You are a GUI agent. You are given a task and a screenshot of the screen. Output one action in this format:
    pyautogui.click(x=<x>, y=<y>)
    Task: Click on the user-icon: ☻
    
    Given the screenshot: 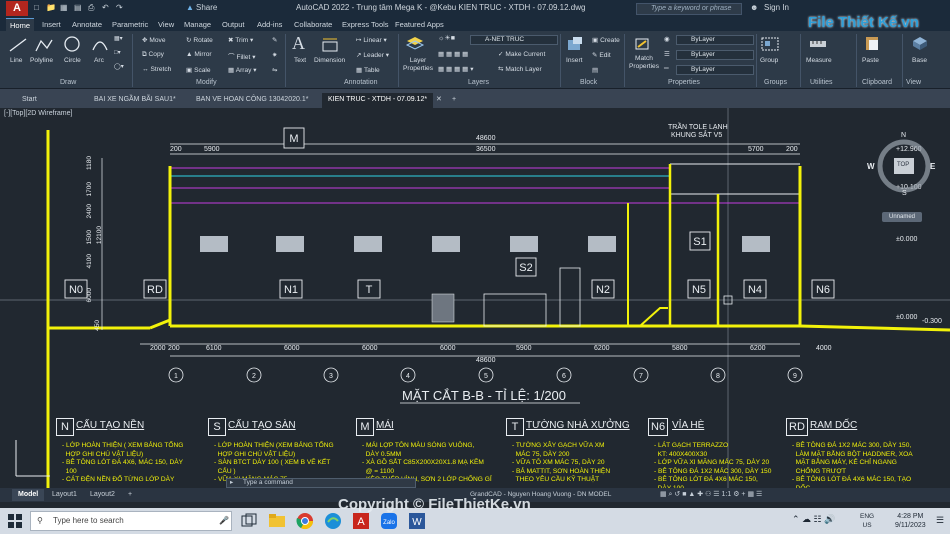 What is the action you would take?
    pyautogui.click(x=754, y=7)
    